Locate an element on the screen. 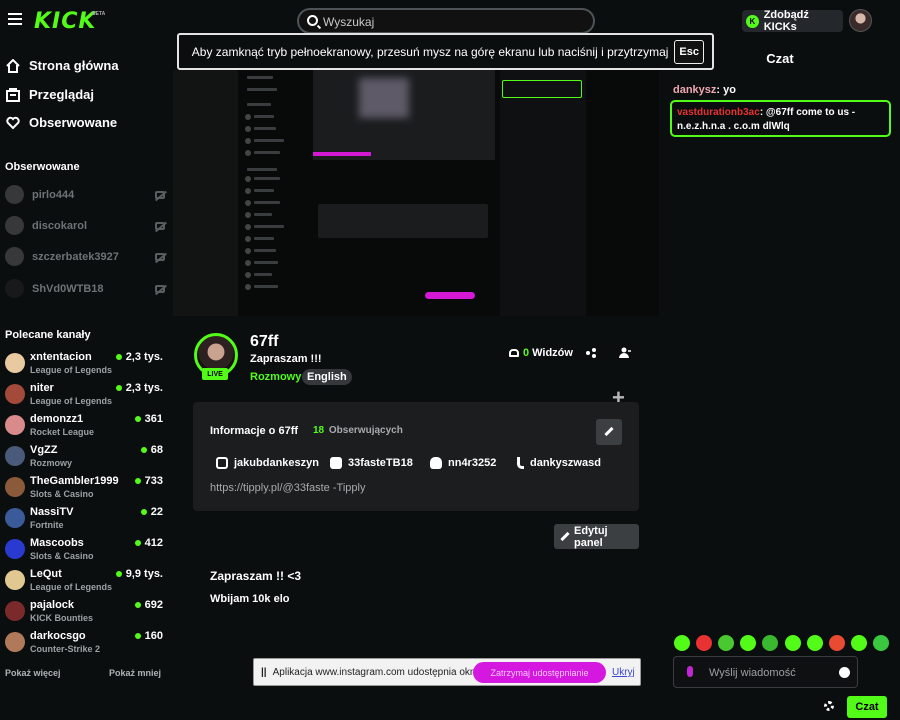 This screenshot has width=900, height=720. preview-share-button is located at coordinates (450, 295).